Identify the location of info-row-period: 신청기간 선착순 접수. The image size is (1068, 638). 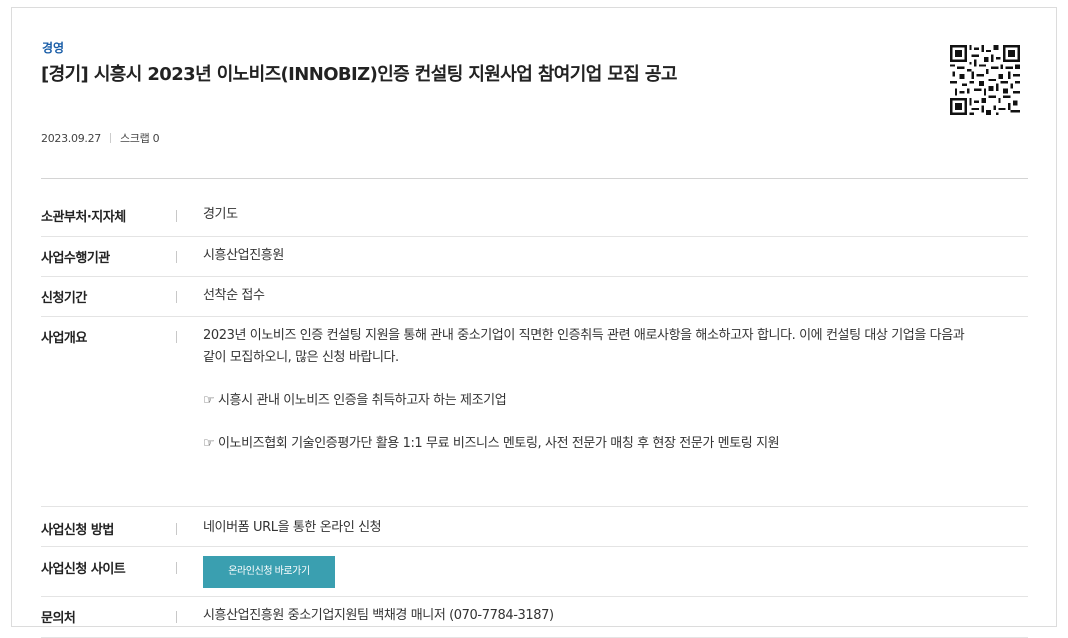
(534, 297).